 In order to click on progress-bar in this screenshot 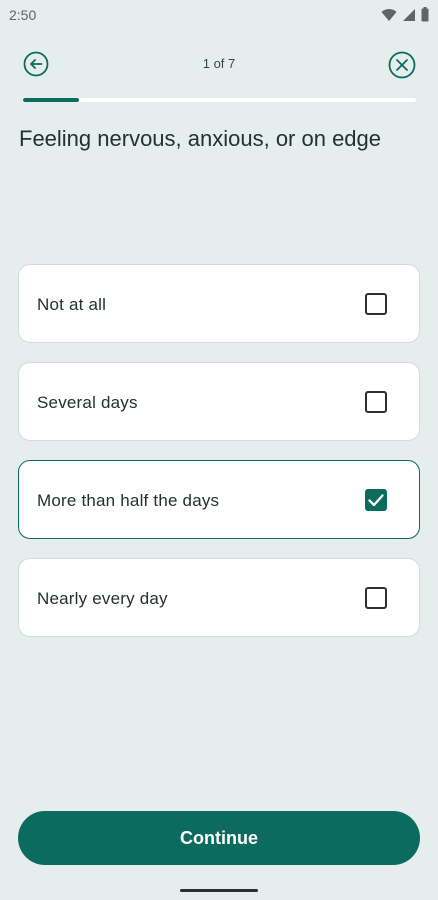, I will do `click(219, 100)`.